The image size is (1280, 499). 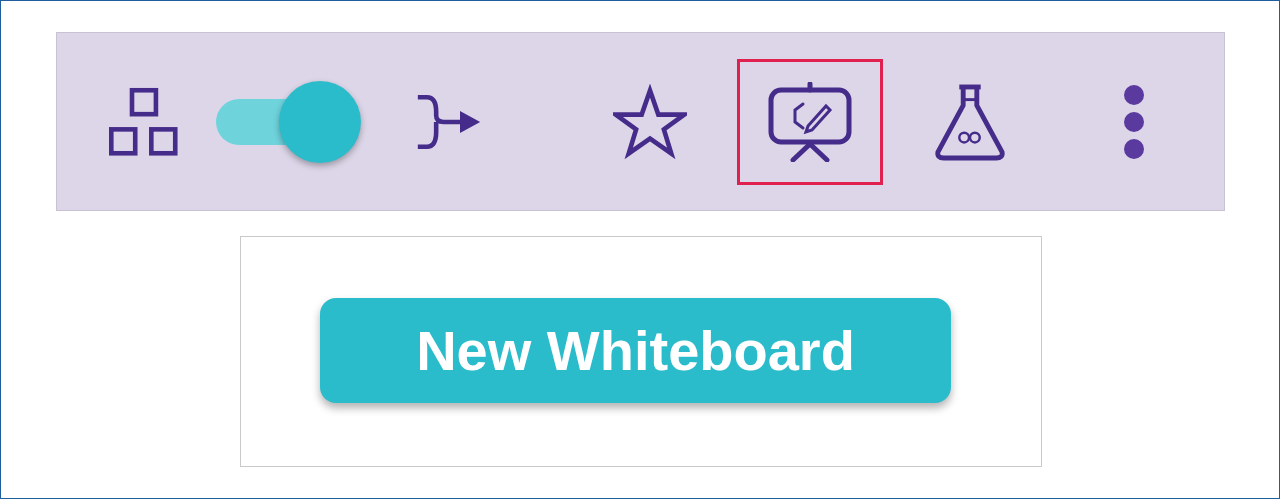 I want to click on toolbar-button, so click(x=810, y=121).